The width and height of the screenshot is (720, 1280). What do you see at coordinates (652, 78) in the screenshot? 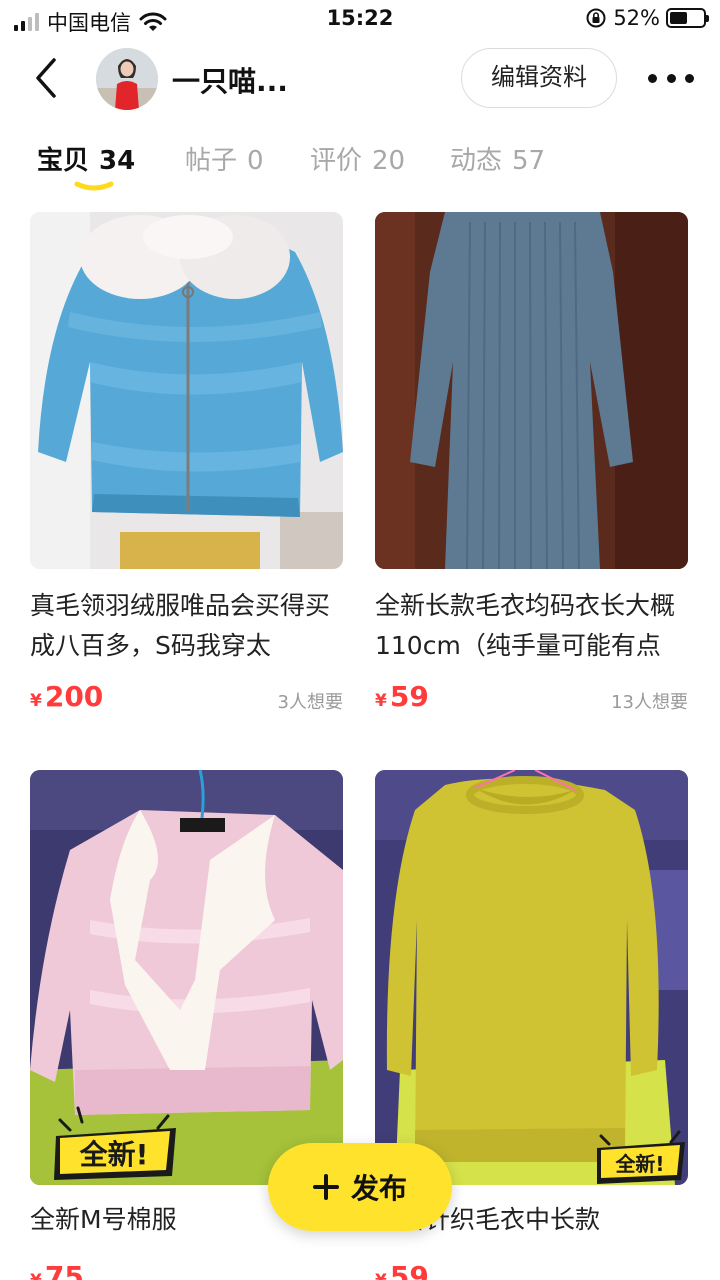
I see `more-icon` at bounding box center [652, 78].